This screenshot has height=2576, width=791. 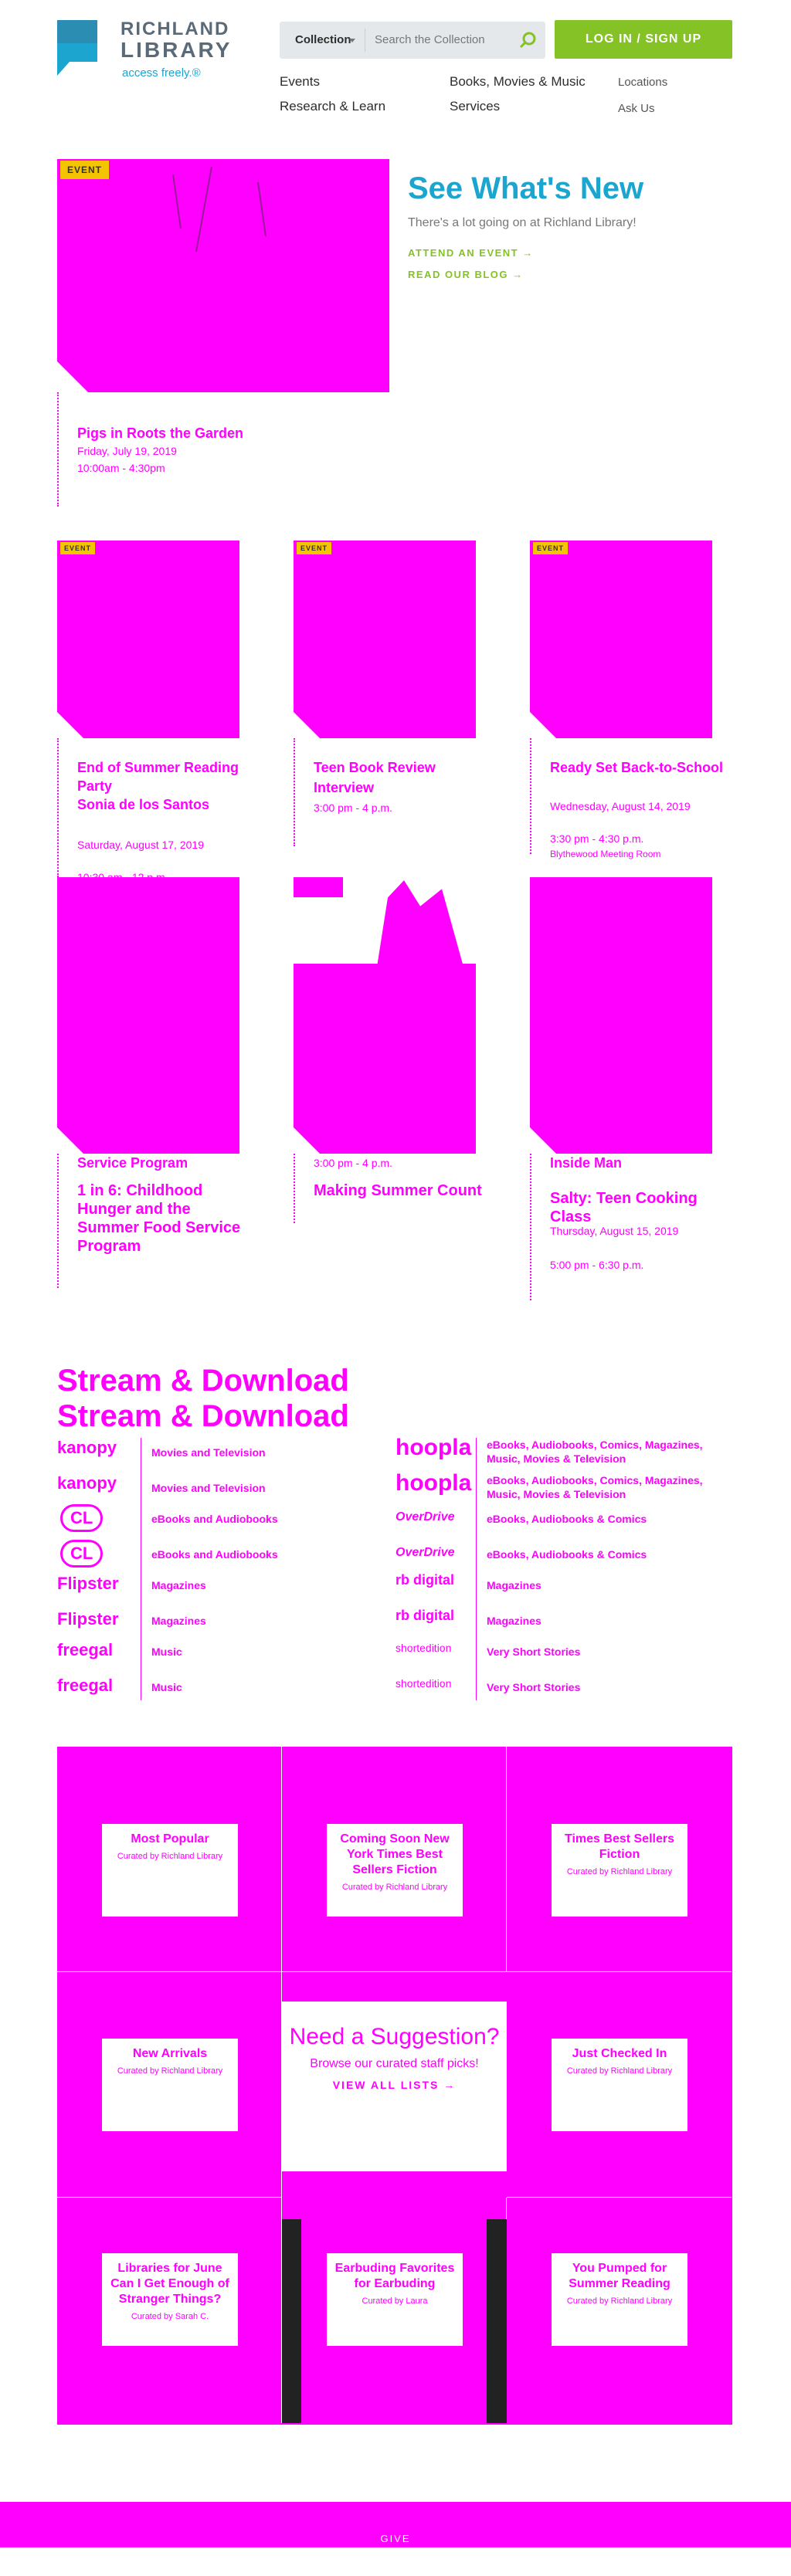 What do you see at coordinates (323, 40) in the screenshot?
I see `search-scope-select: Collection` at bounding box center [323, 40].